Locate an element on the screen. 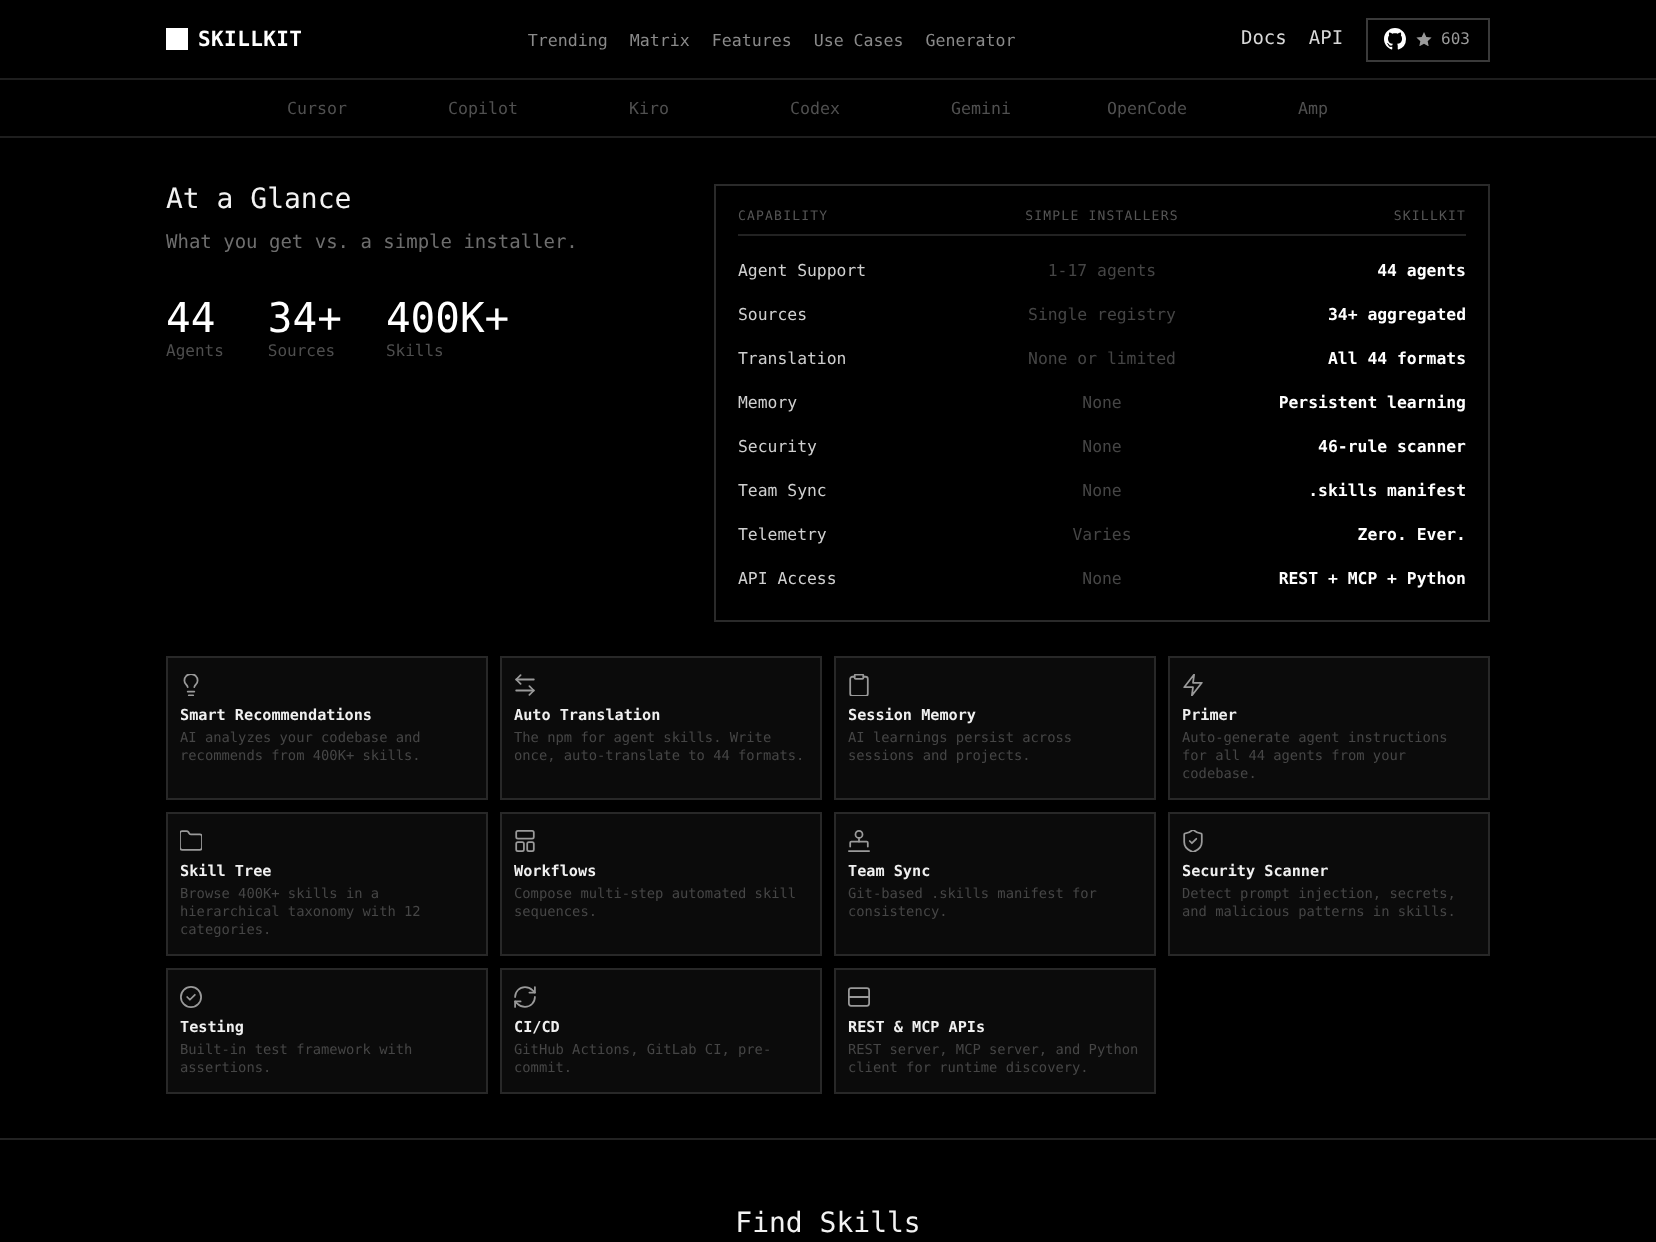 This screenshot has width=1656, height=1242. agent-name: Gemini is located at coordinates (981, 108).